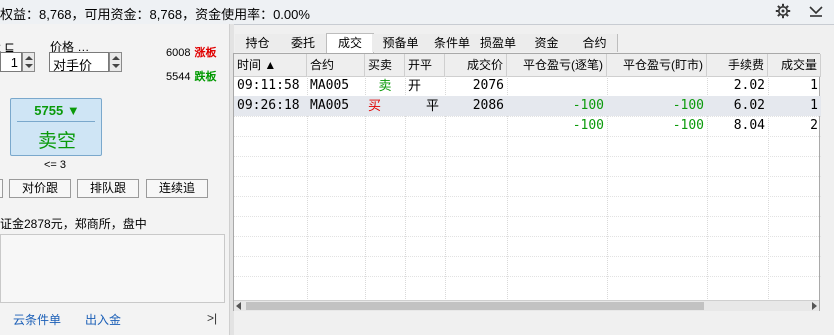 This screenshot has width=834, height=335. What do you see at coordinates (488, 85) in the screenshot?
I see `cell-price: 2076` at bounding box center [488, 85].